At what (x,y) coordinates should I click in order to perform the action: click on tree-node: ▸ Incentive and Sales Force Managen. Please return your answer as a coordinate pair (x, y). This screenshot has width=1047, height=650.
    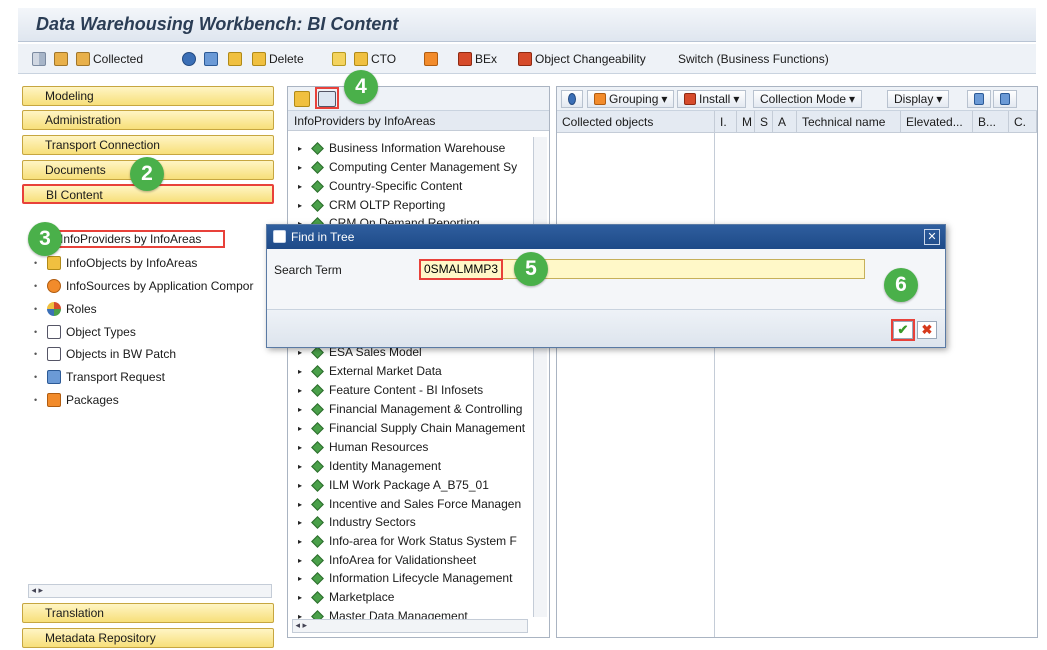
    Looking at the image, I should click on (416, 504).